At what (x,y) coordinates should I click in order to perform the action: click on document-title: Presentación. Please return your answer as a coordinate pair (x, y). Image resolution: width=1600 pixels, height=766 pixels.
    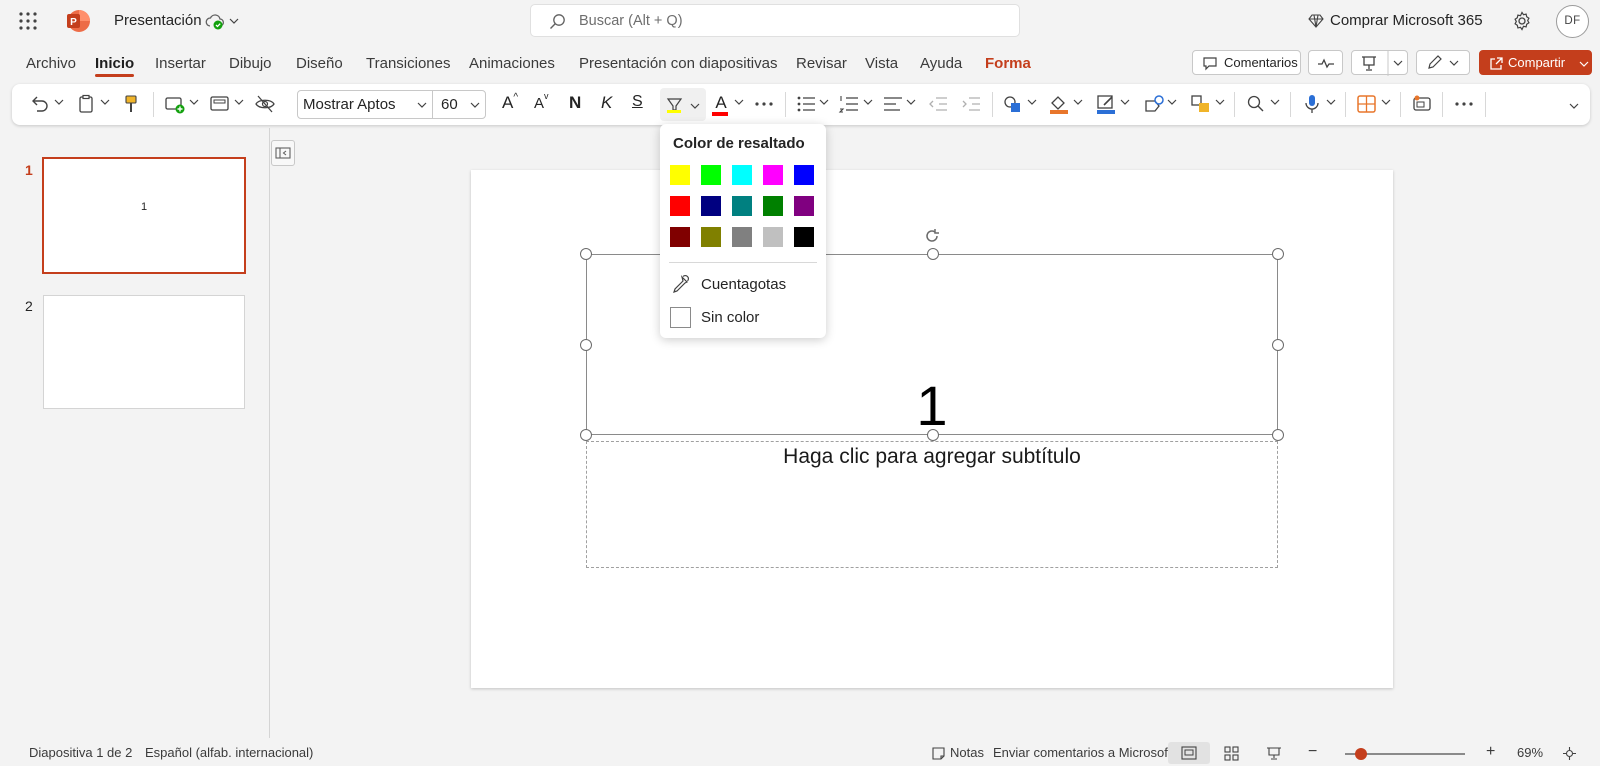
    Looking at the image, I should click on (158, 20).